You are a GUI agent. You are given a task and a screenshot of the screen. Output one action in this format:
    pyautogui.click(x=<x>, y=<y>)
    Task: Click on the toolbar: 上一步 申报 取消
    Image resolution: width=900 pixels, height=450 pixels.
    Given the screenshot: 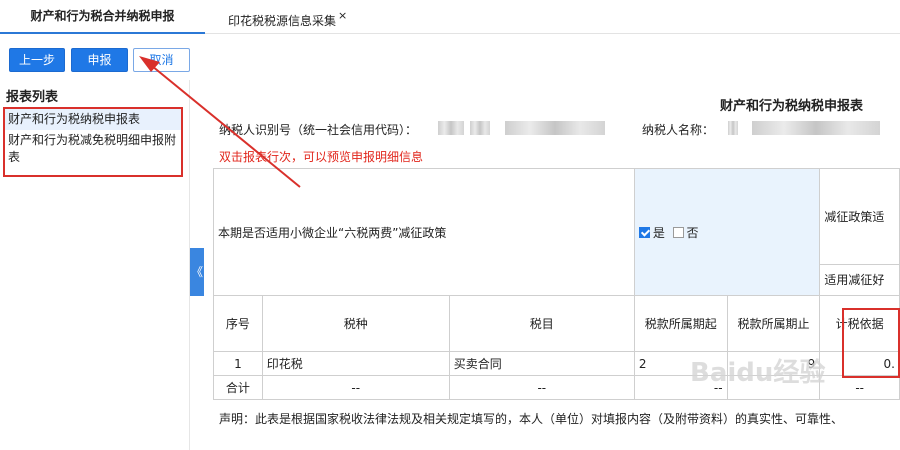 What is the action you would take?
    pyautogui.click(x=450, y=57)
    